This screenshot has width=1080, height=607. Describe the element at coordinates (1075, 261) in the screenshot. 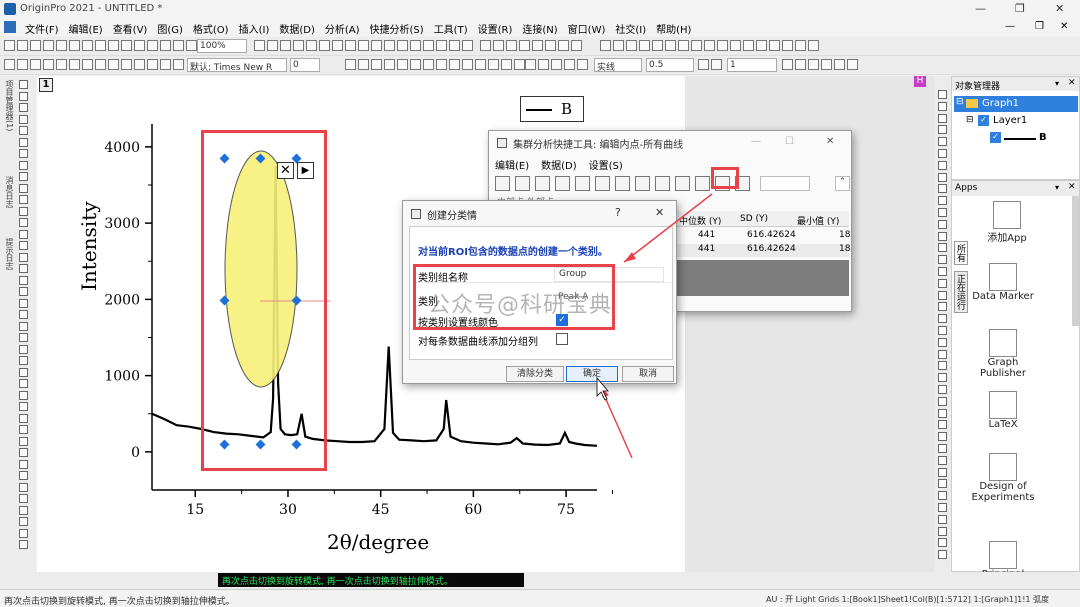

I see `apps-scrollbar` at that location.